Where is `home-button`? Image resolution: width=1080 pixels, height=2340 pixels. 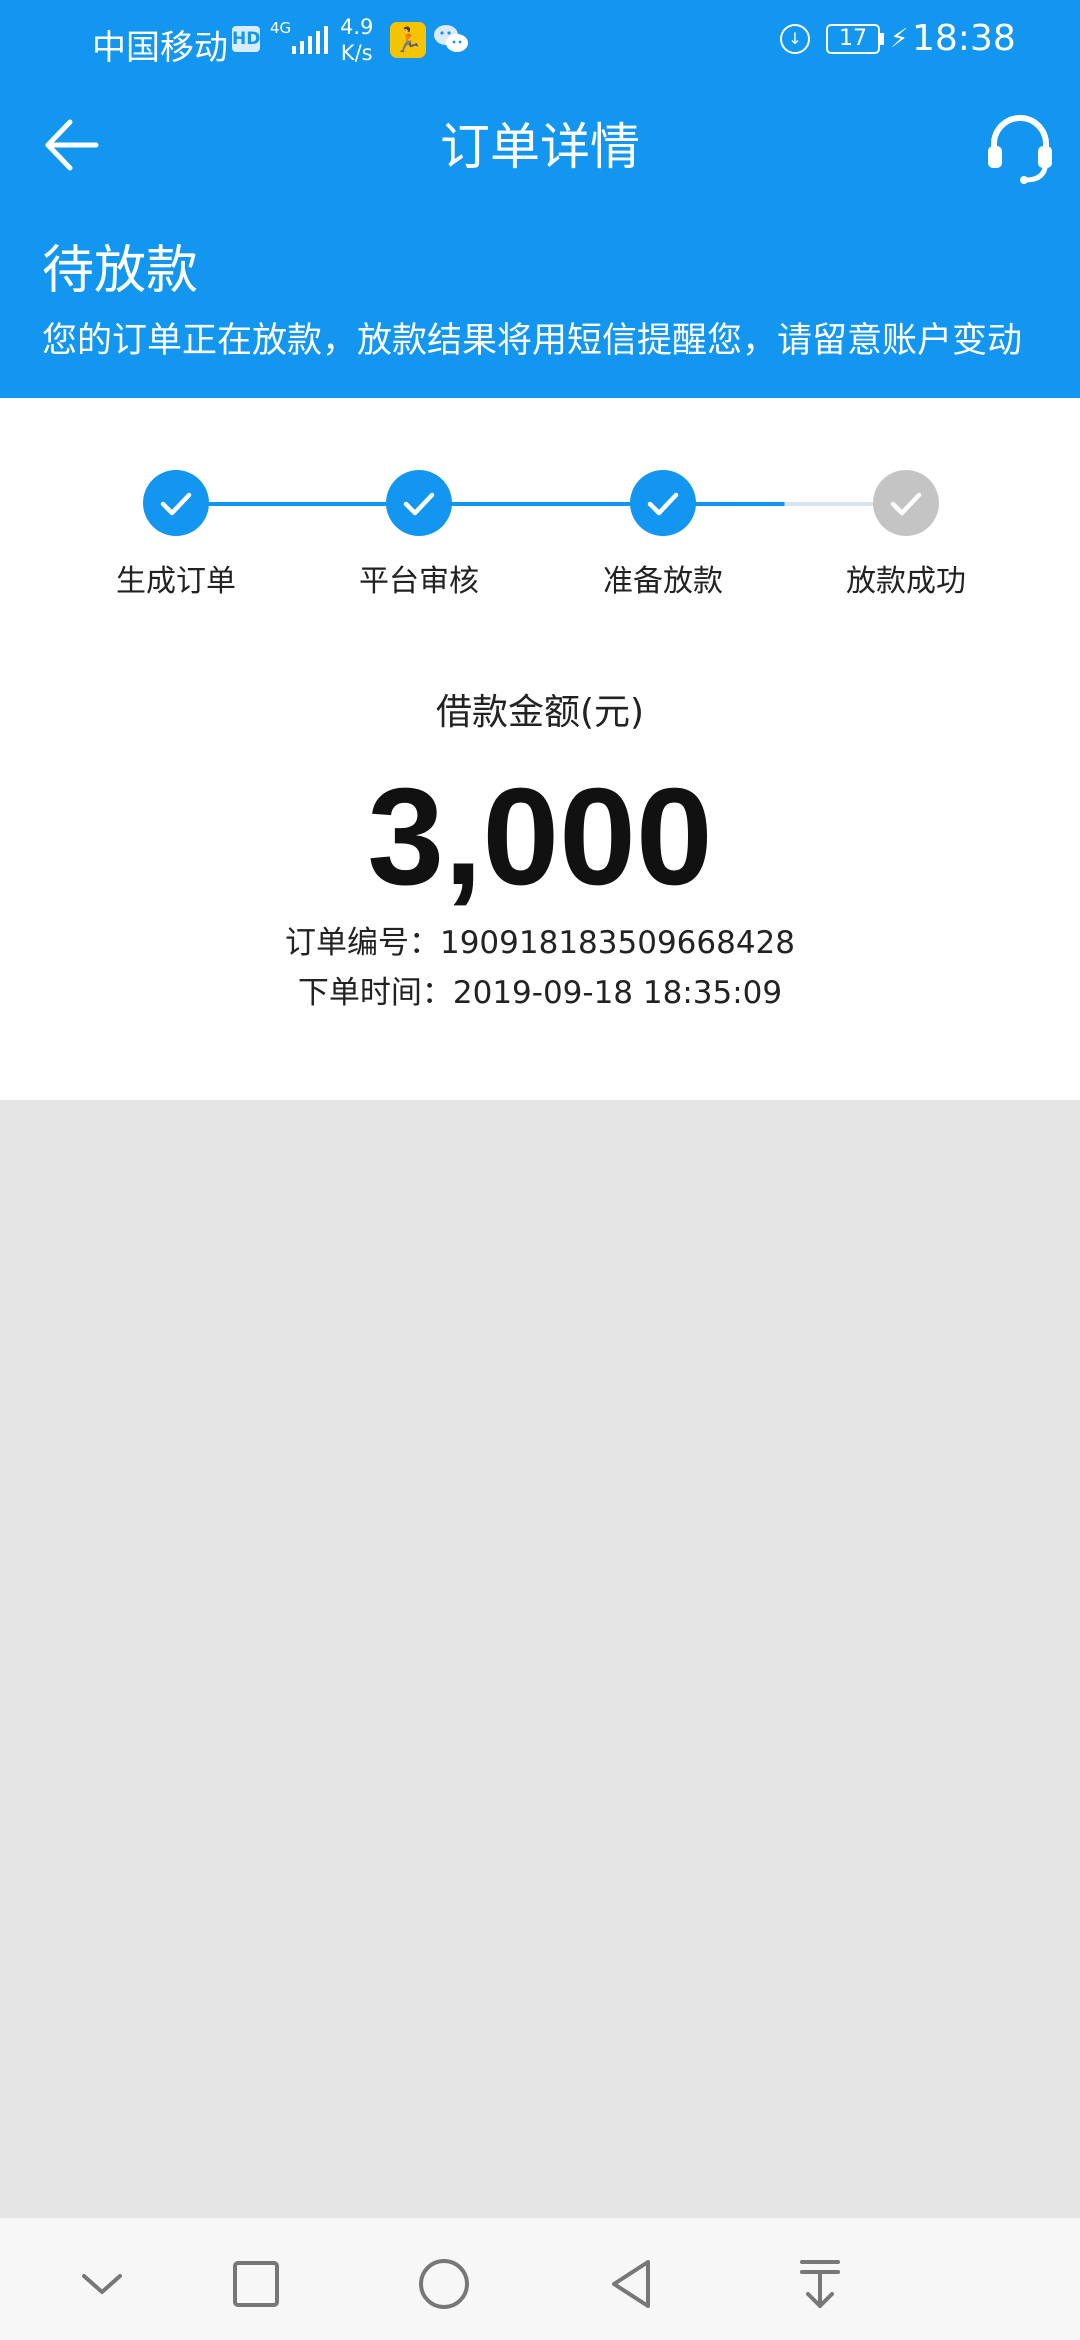
home-button is located at coordinates (444, 2284).